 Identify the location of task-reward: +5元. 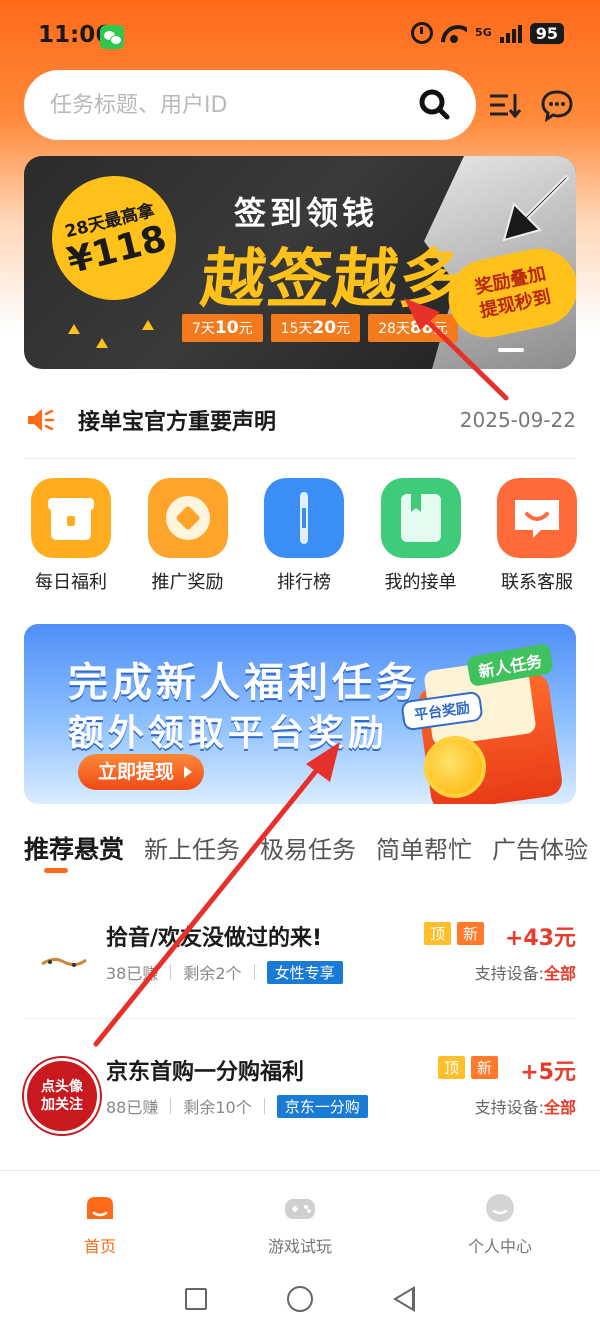
(548, 1072).